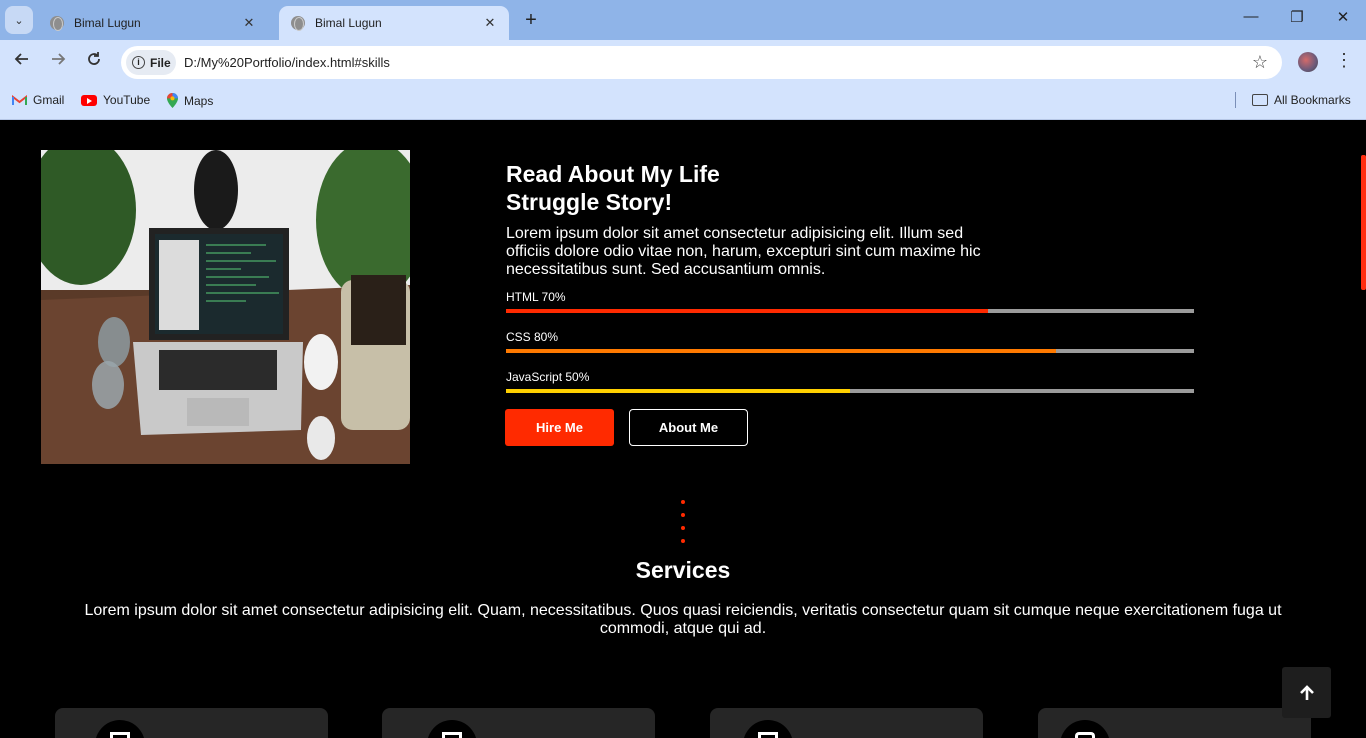 The height and width of the screenshot is (738, 1366). What do you see at coordinates (1308, 62) in the screenshot?
I see `profile-avatar` at bounding box center [1308, 62].